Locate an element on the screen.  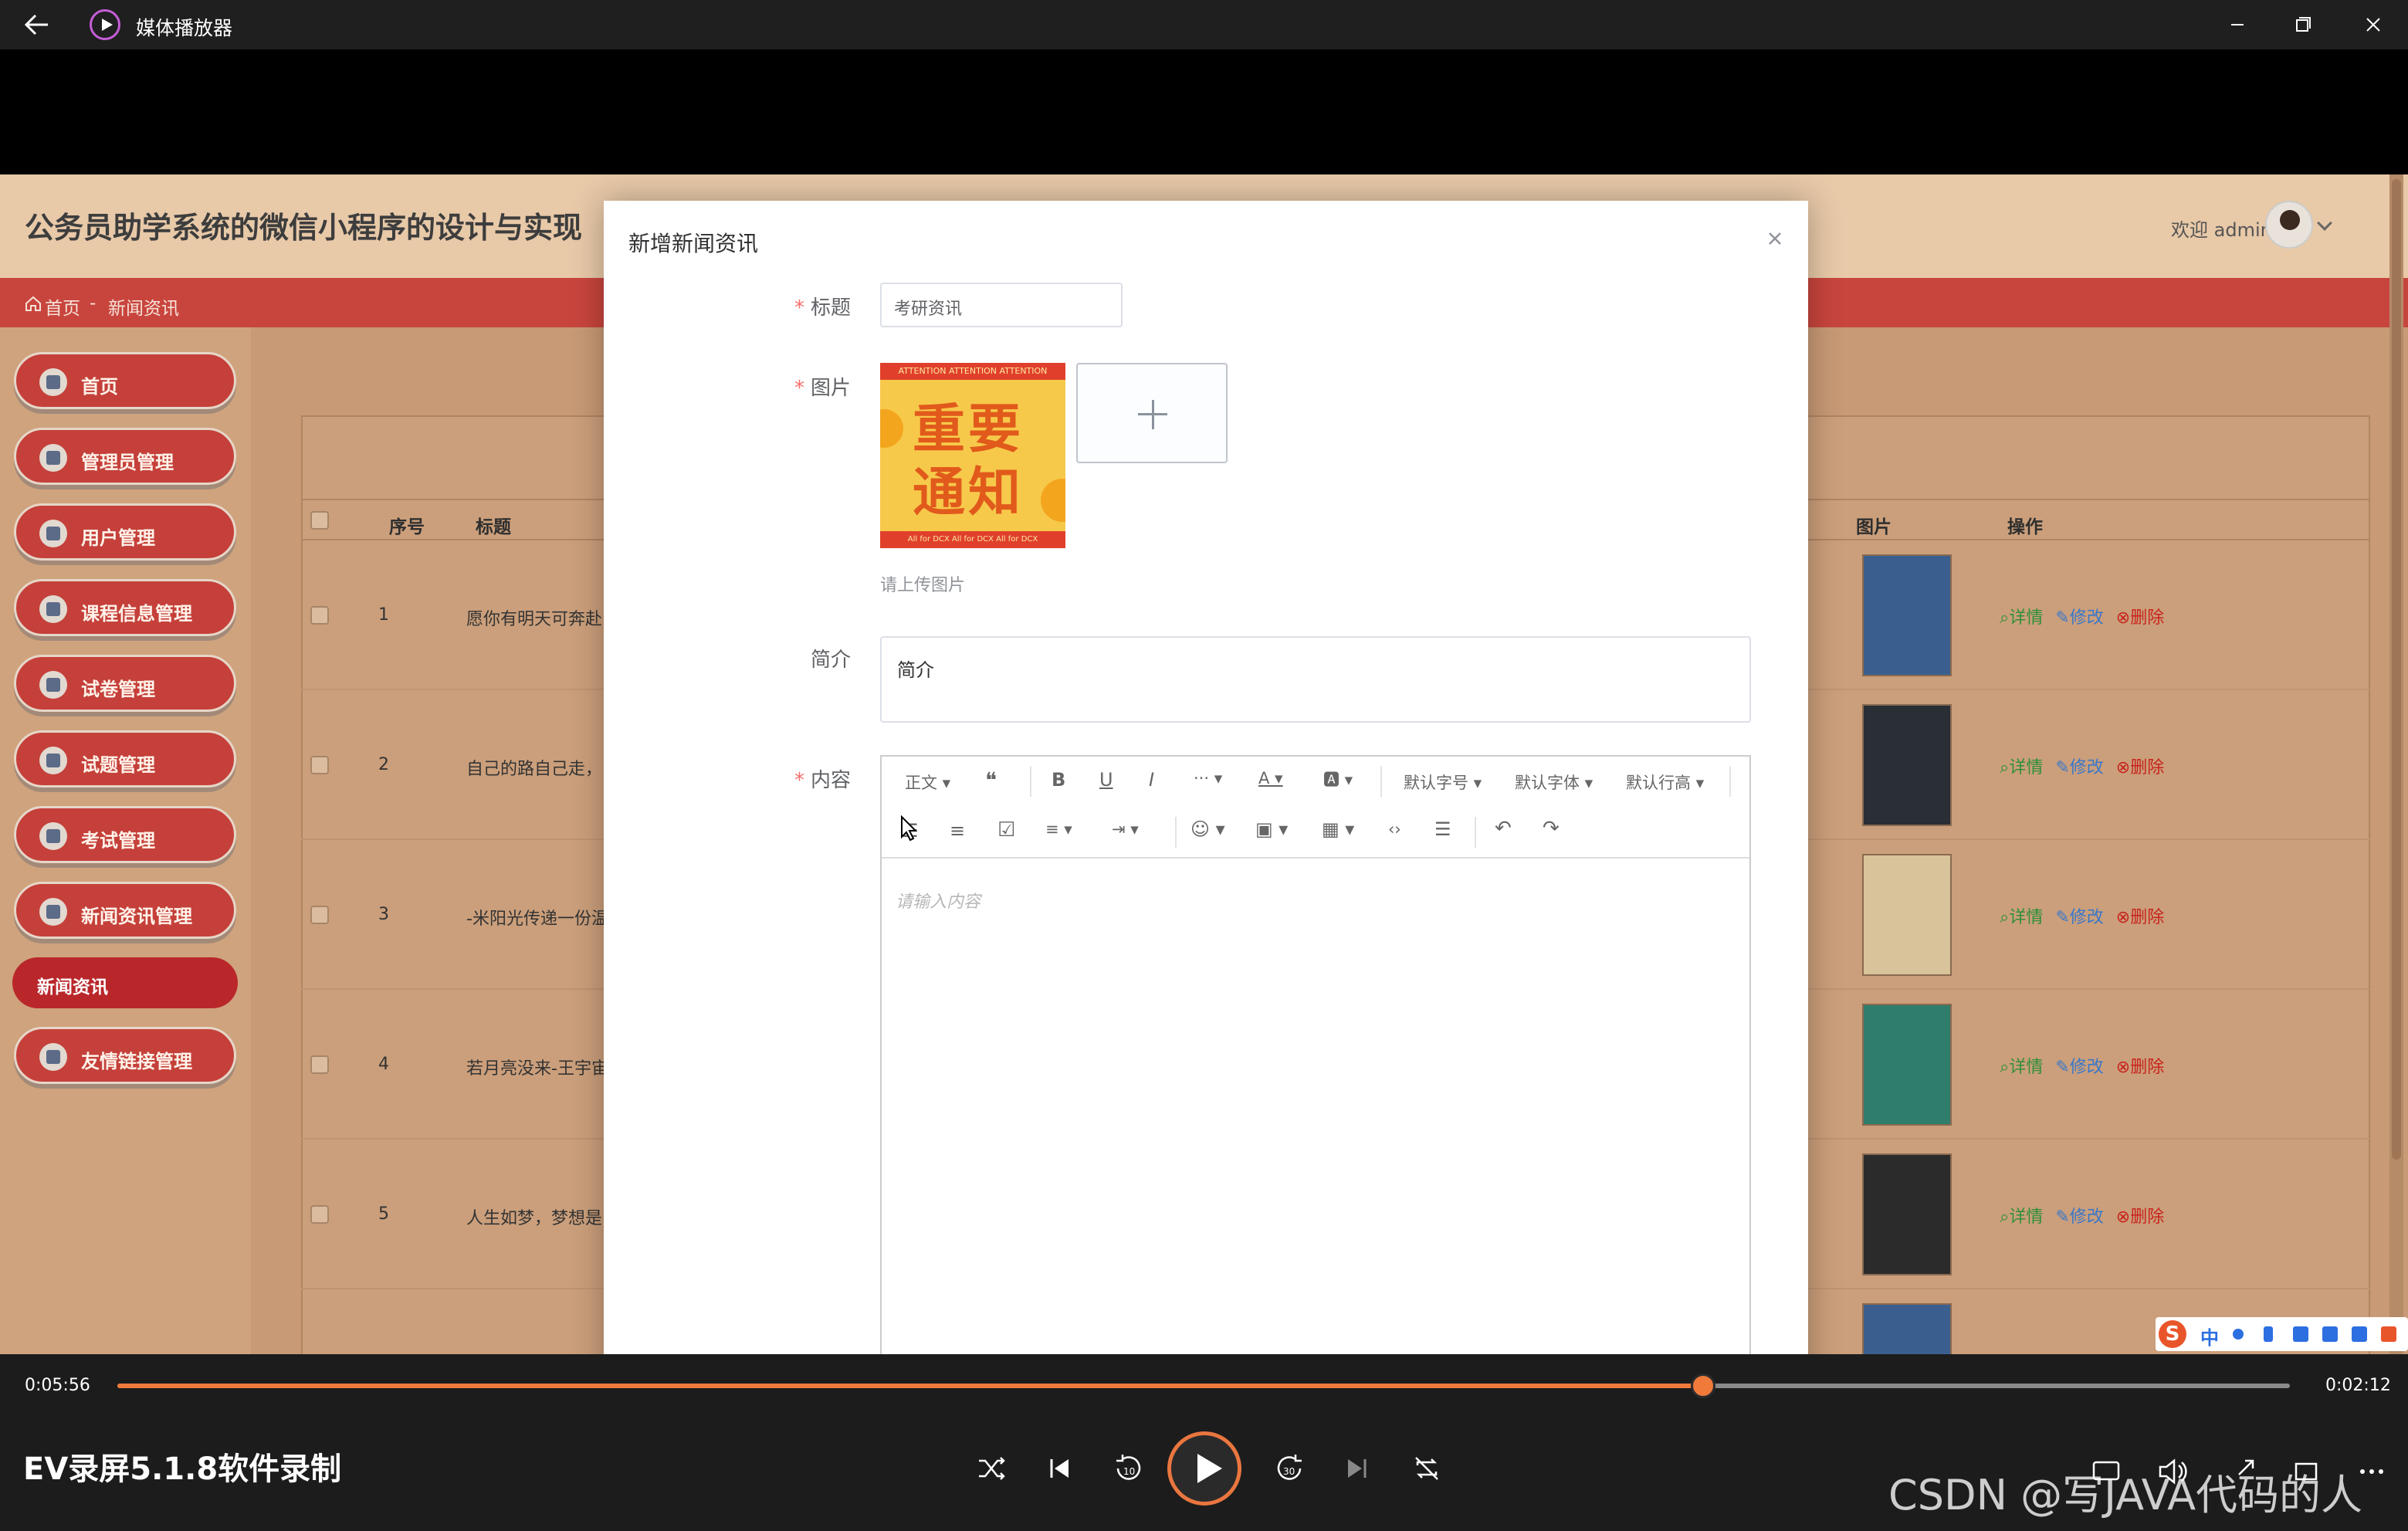
row-title: 人生如梦，梦想是 is located at coordinates (534, 1218).